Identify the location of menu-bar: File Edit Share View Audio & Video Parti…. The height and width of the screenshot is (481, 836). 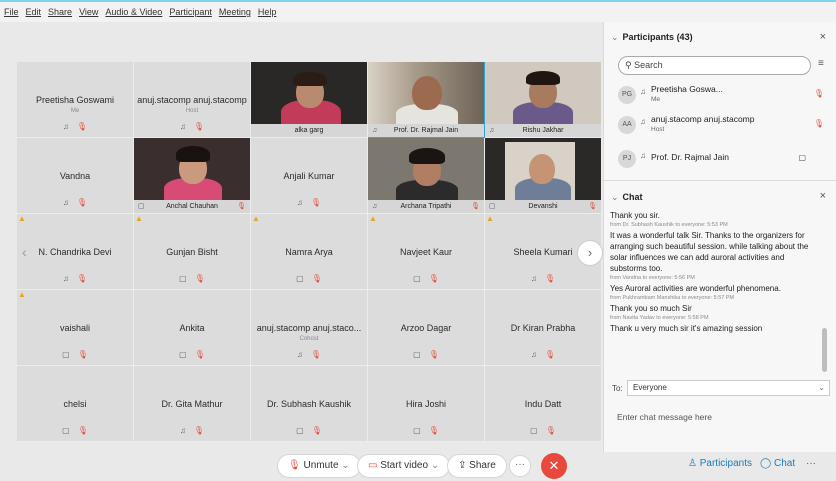
(418, 11).